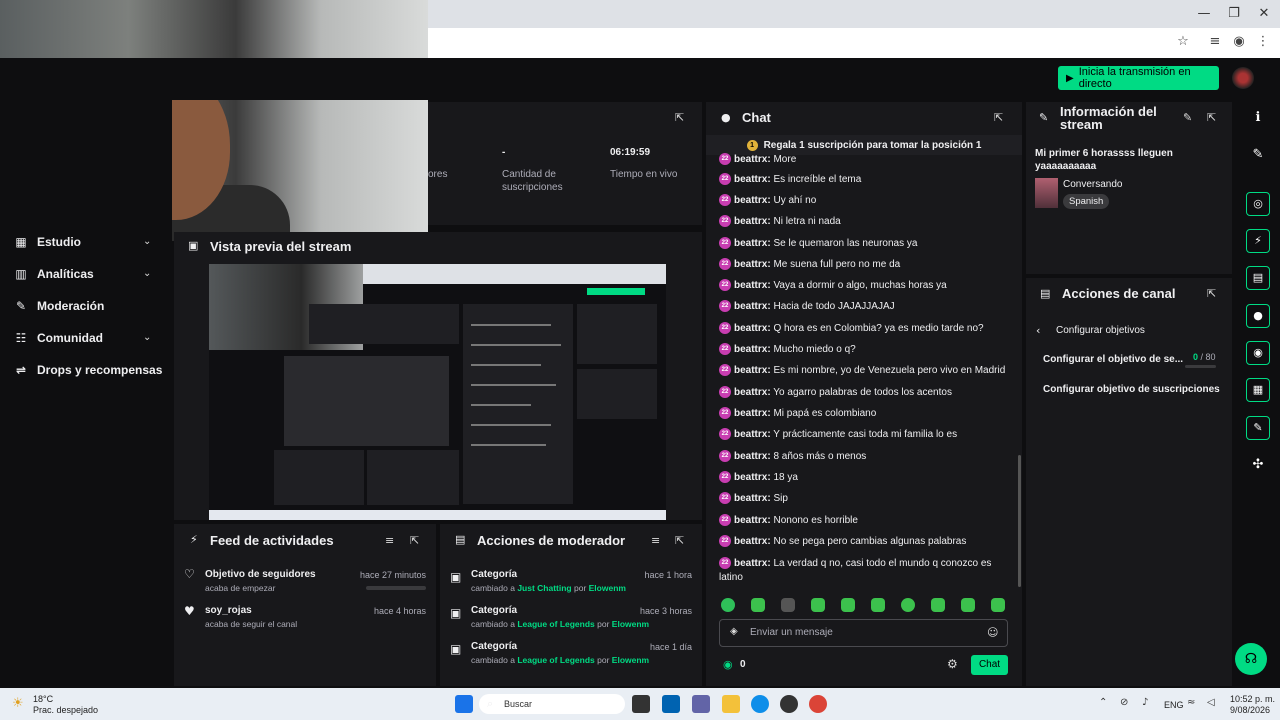 Image resolution: width=1280 pixels, height=720 pixels. I want to click on obs-icon, so click(789, 704).